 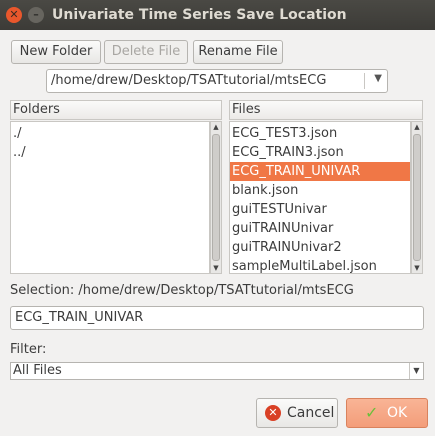 What do you see at coordinates (28, 349) in the screenshot?
I see `filter-label: Filter:` at bounding box center [28, 349].